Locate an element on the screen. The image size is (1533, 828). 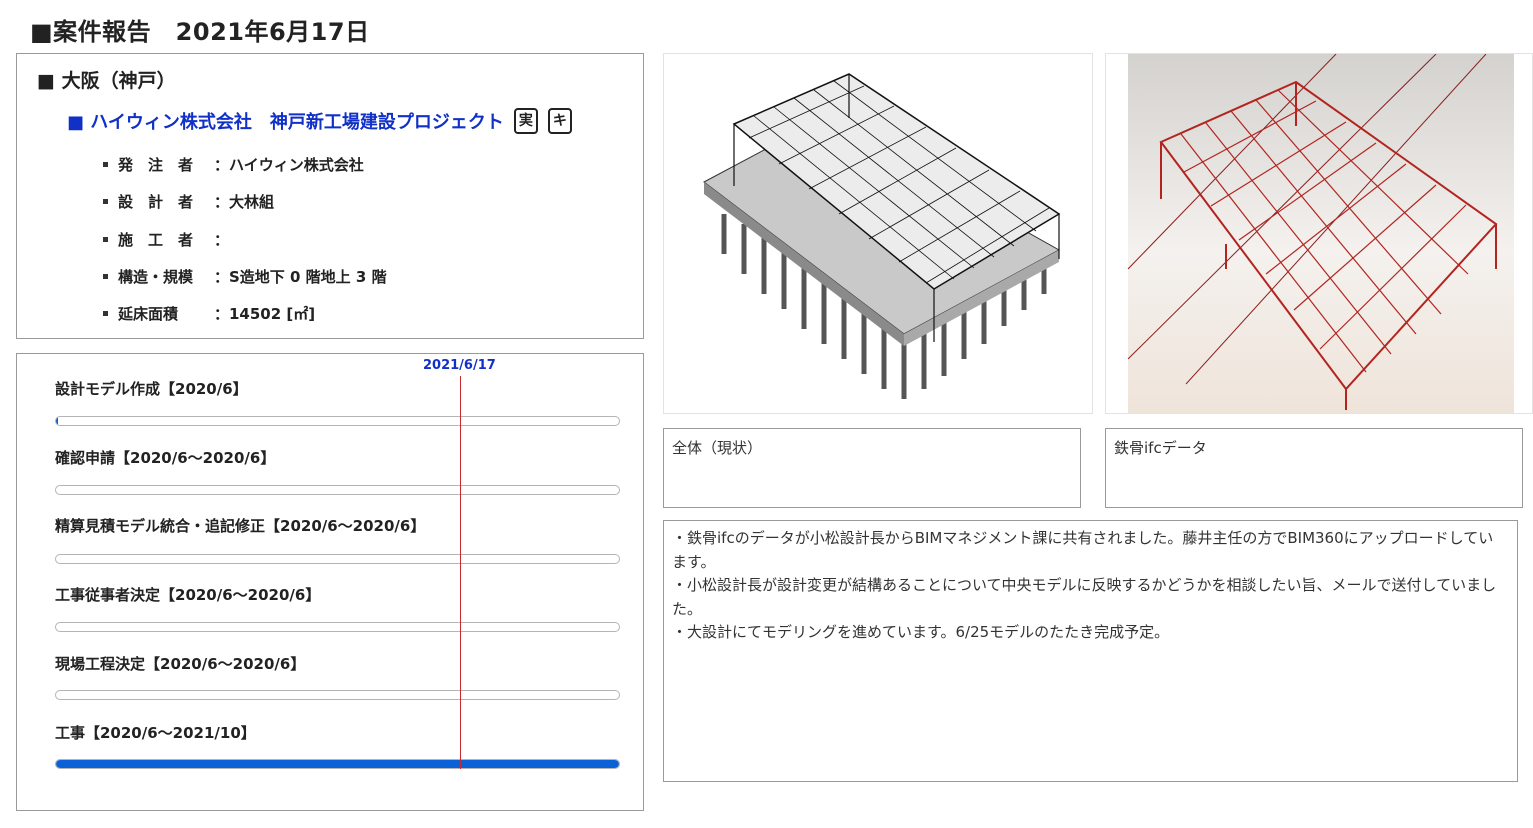
detail-contractor: 施 工 者 ： is located at coordinates (166, 239).